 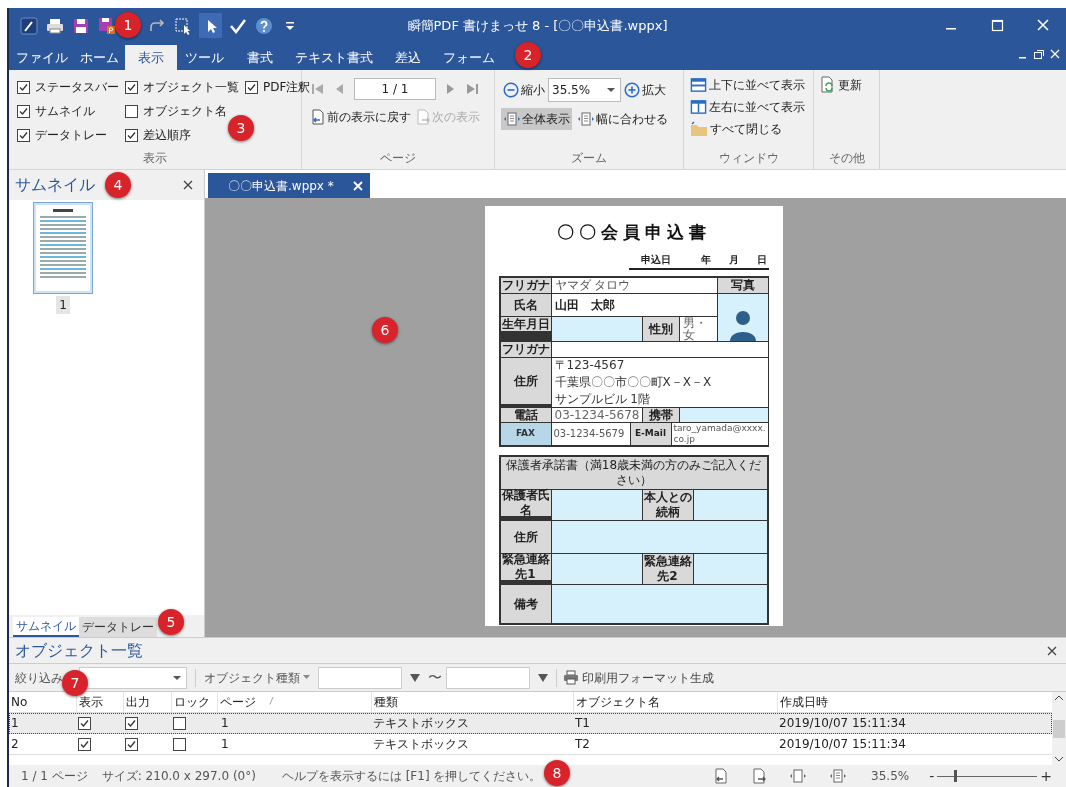 I want to click on scrollbar, so click(x=1059, y=728).